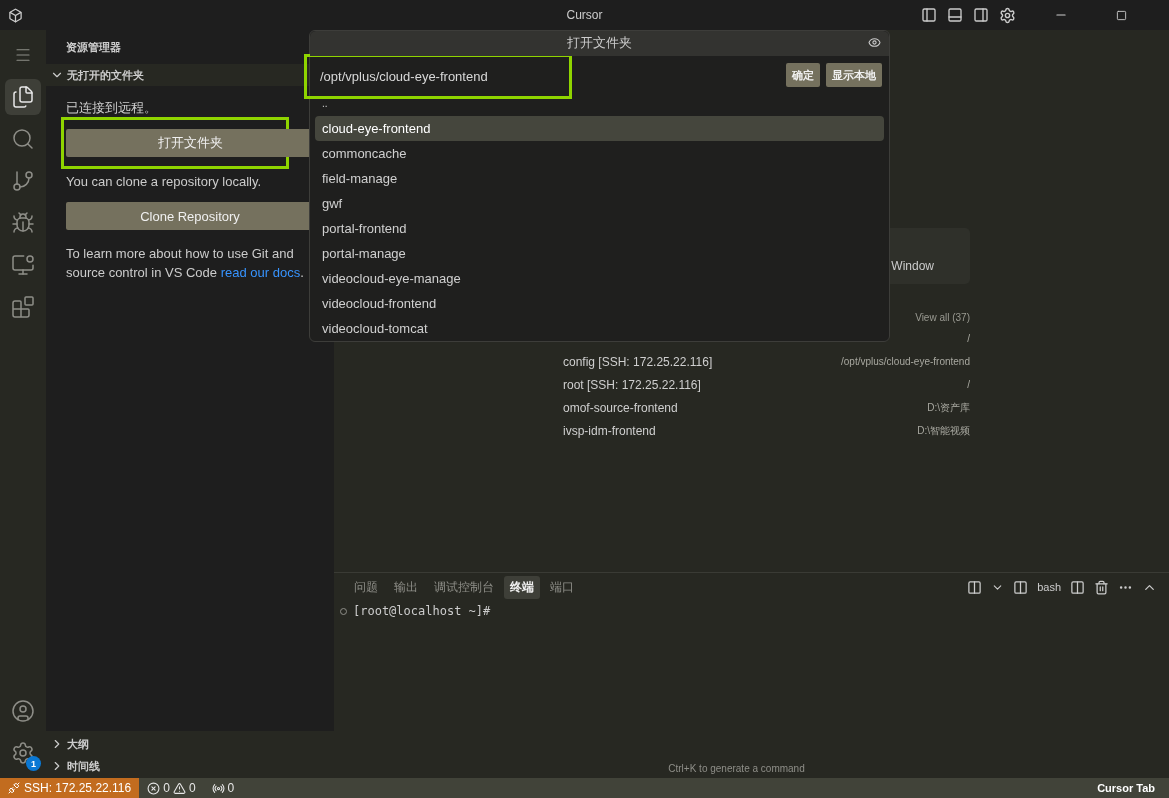 This screenshot has height=798, width=1169. I want to click on notification-badge: 1, so click(33, 763).